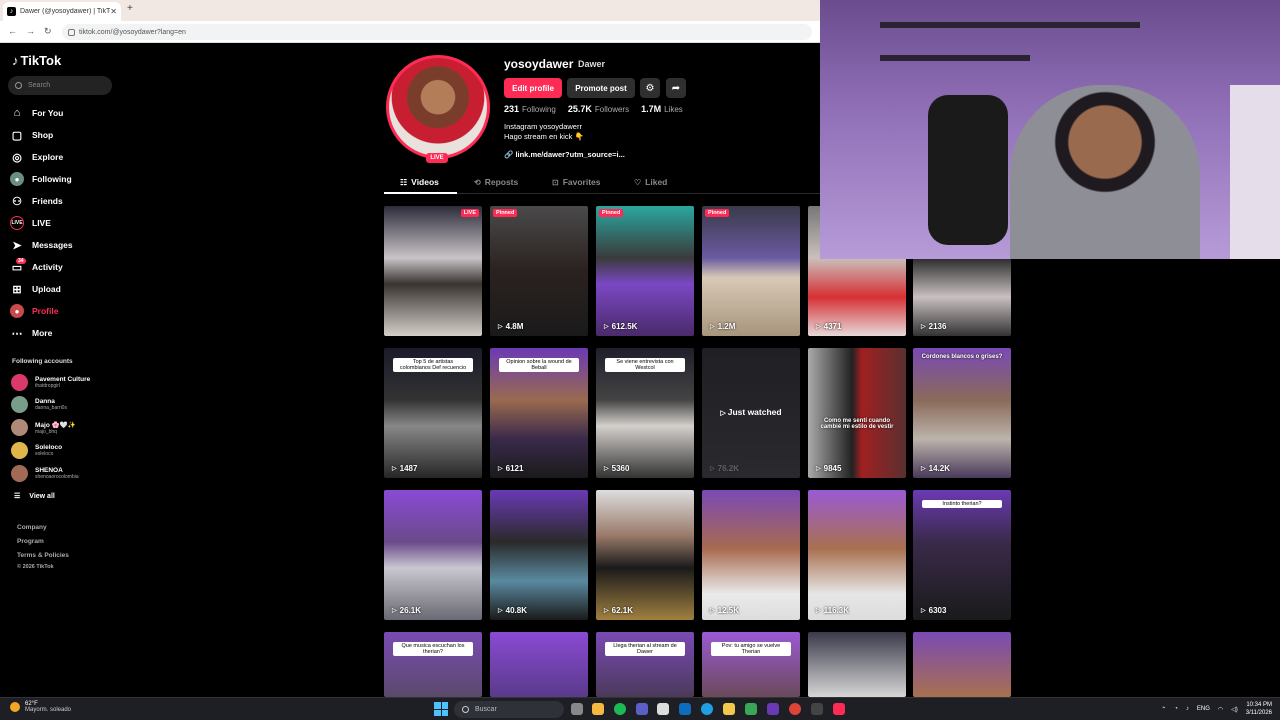 The width and height of the screenshot is (1280, 720). Describe the element at coordinates (130, 8) in the screenshot. I see `new-tab-icon: +` at that location.